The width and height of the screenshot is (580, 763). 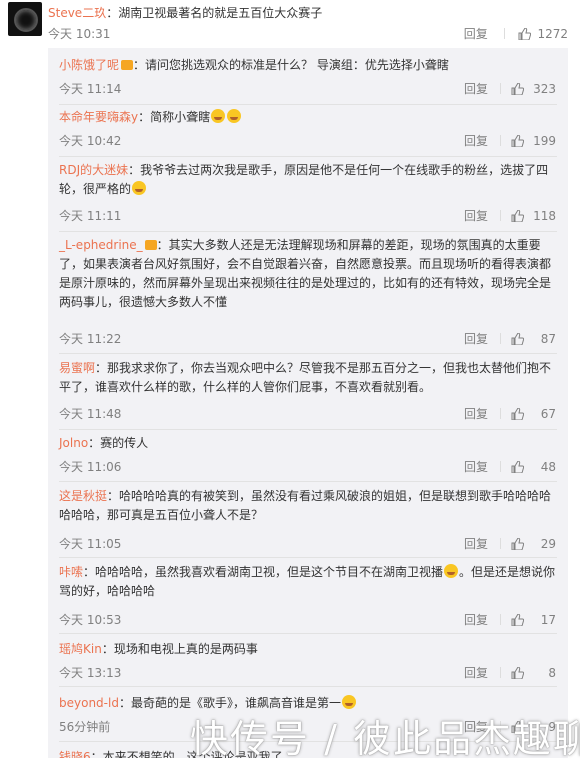 I want to click on like-count: 323, so click(x=544, y=89).